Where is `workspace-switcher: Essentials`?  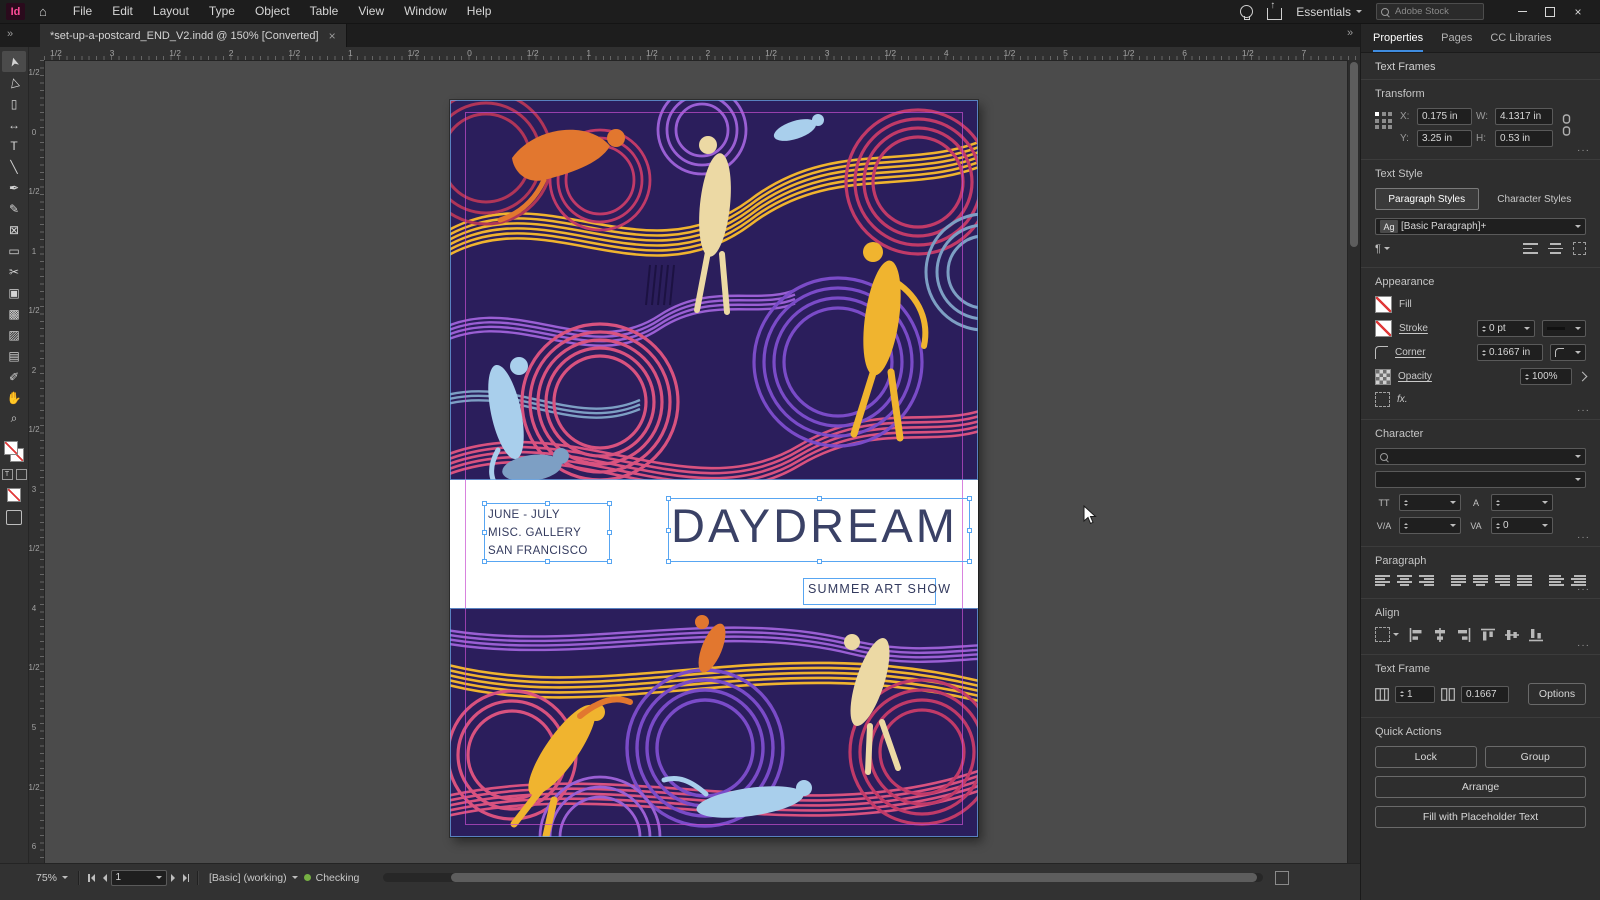 workspace-switcher: Essentials is located at coordinates (1329, 12).